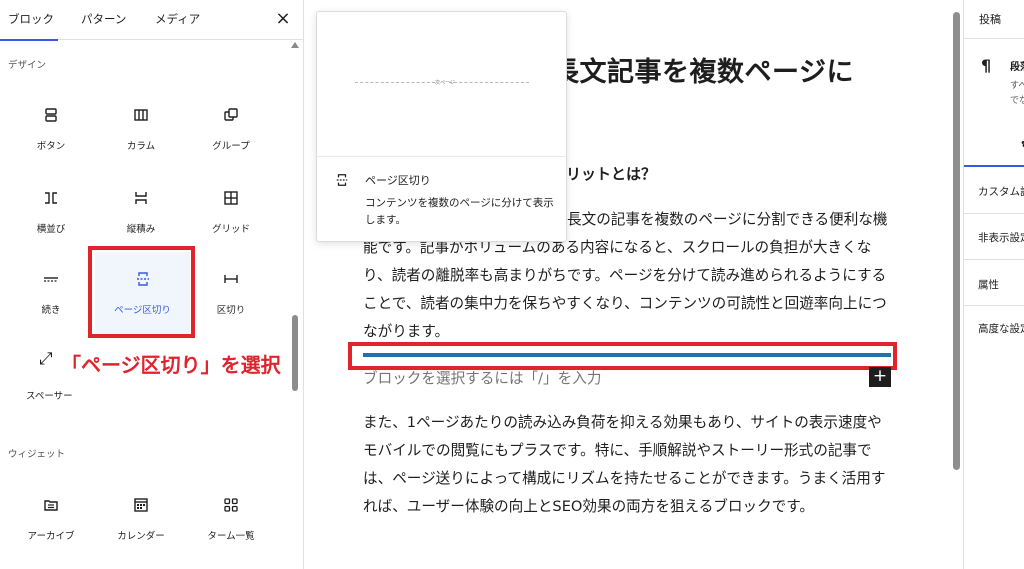 The height and width of the screenshot is (569, 1024). I want to click on scroll-up-arrow-icon, so click(295, 45).